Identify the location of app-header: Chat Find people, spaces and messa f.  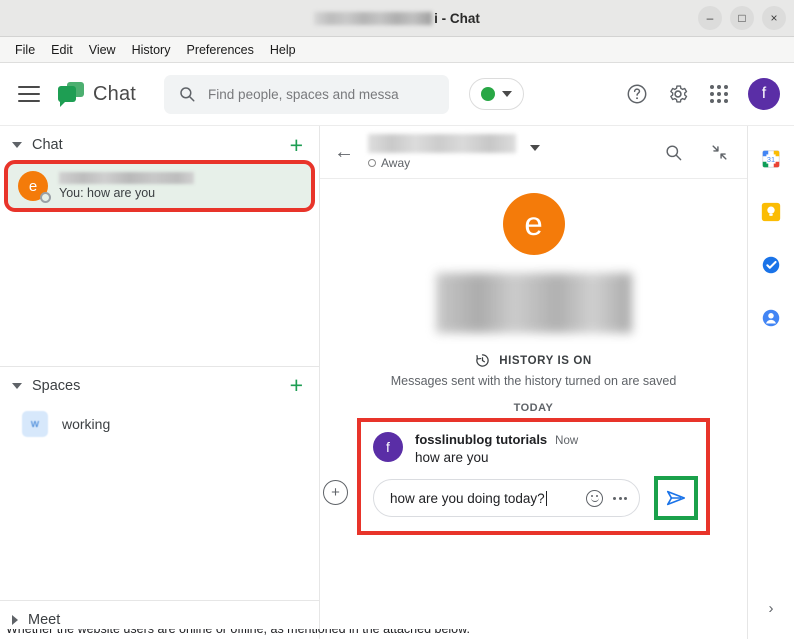
(397, 94).